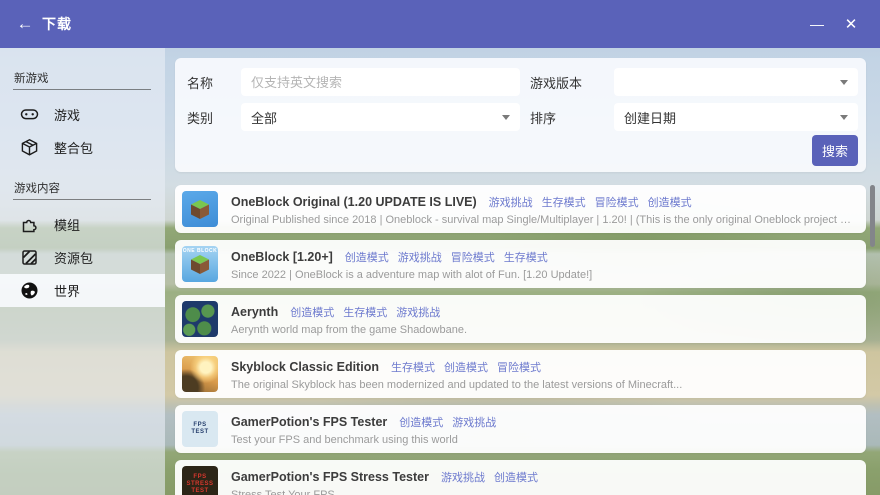  I want to click on result-title-row: Skyblock Classic Edition 生存模式 创造模式 冒险模式, so click(542, 367).